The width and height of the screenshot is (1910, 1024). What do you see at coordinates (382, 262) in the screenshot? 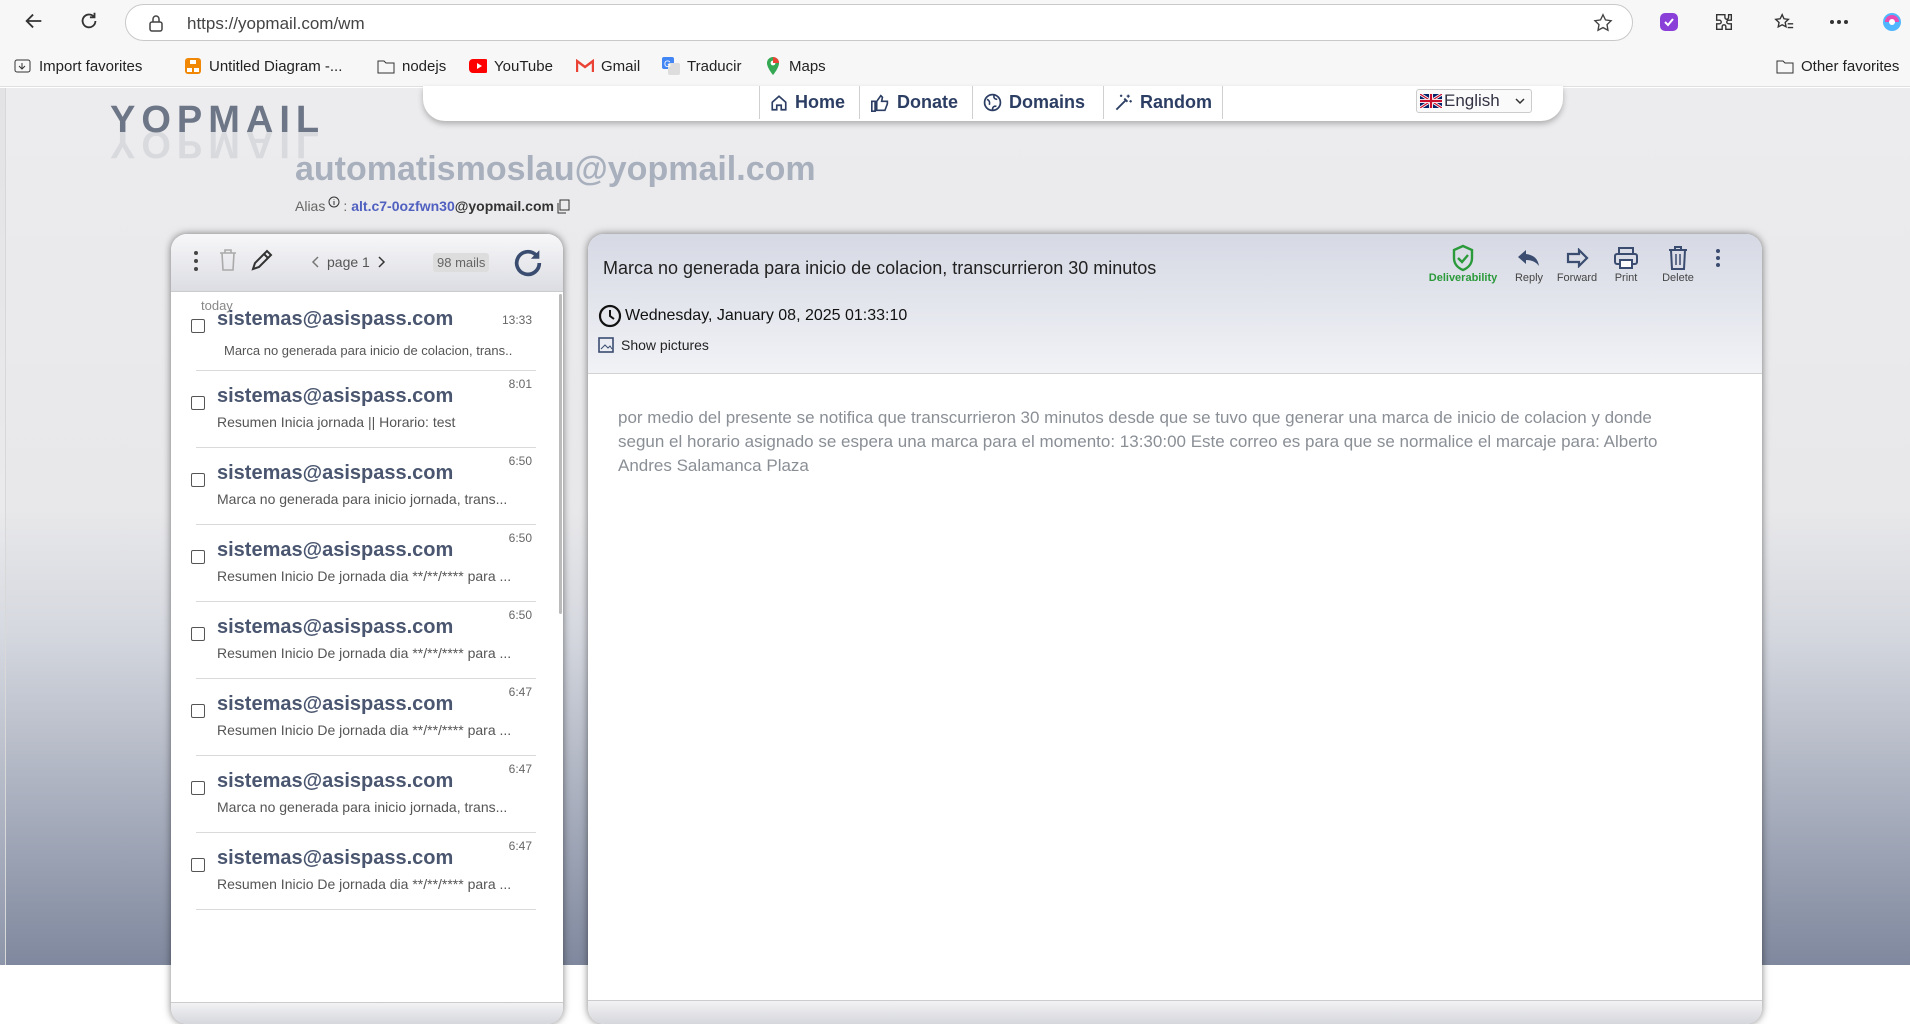
I see `chevron-right-icon` at bounding box center [382, 262].